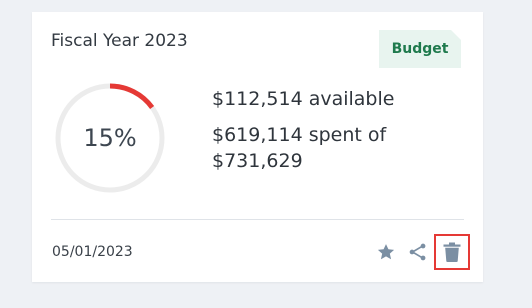  I want to click on card-actions, so click(421, 252).